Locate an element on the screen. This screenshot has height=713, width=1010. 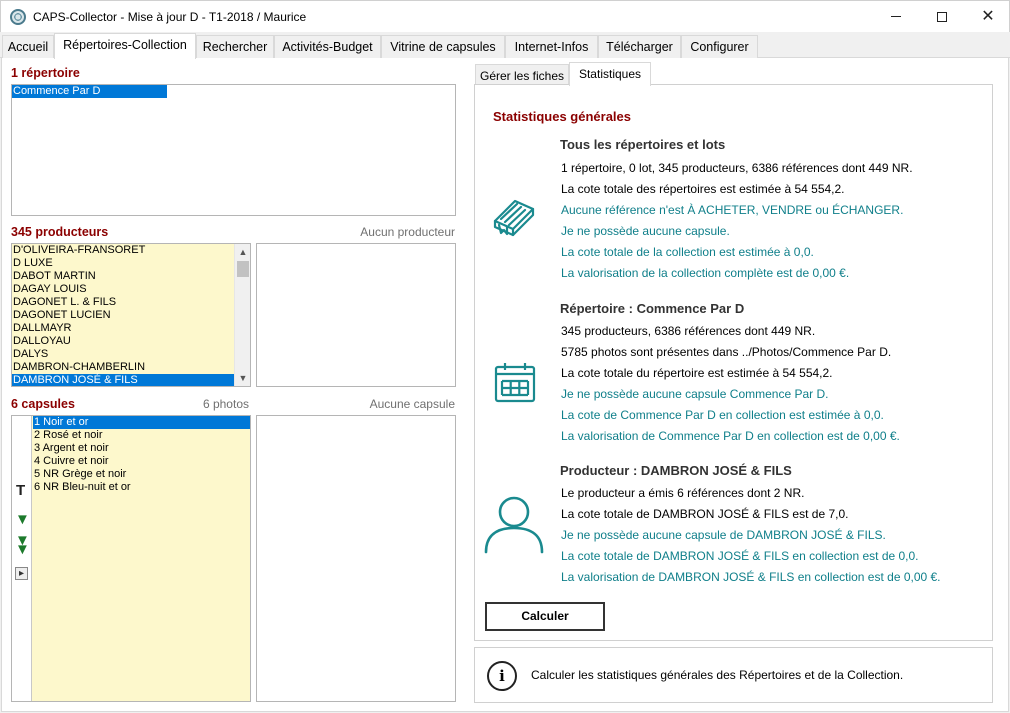
list-item: D'OLIVEIRA-FRANSORET is located at coordinates (131, 250).